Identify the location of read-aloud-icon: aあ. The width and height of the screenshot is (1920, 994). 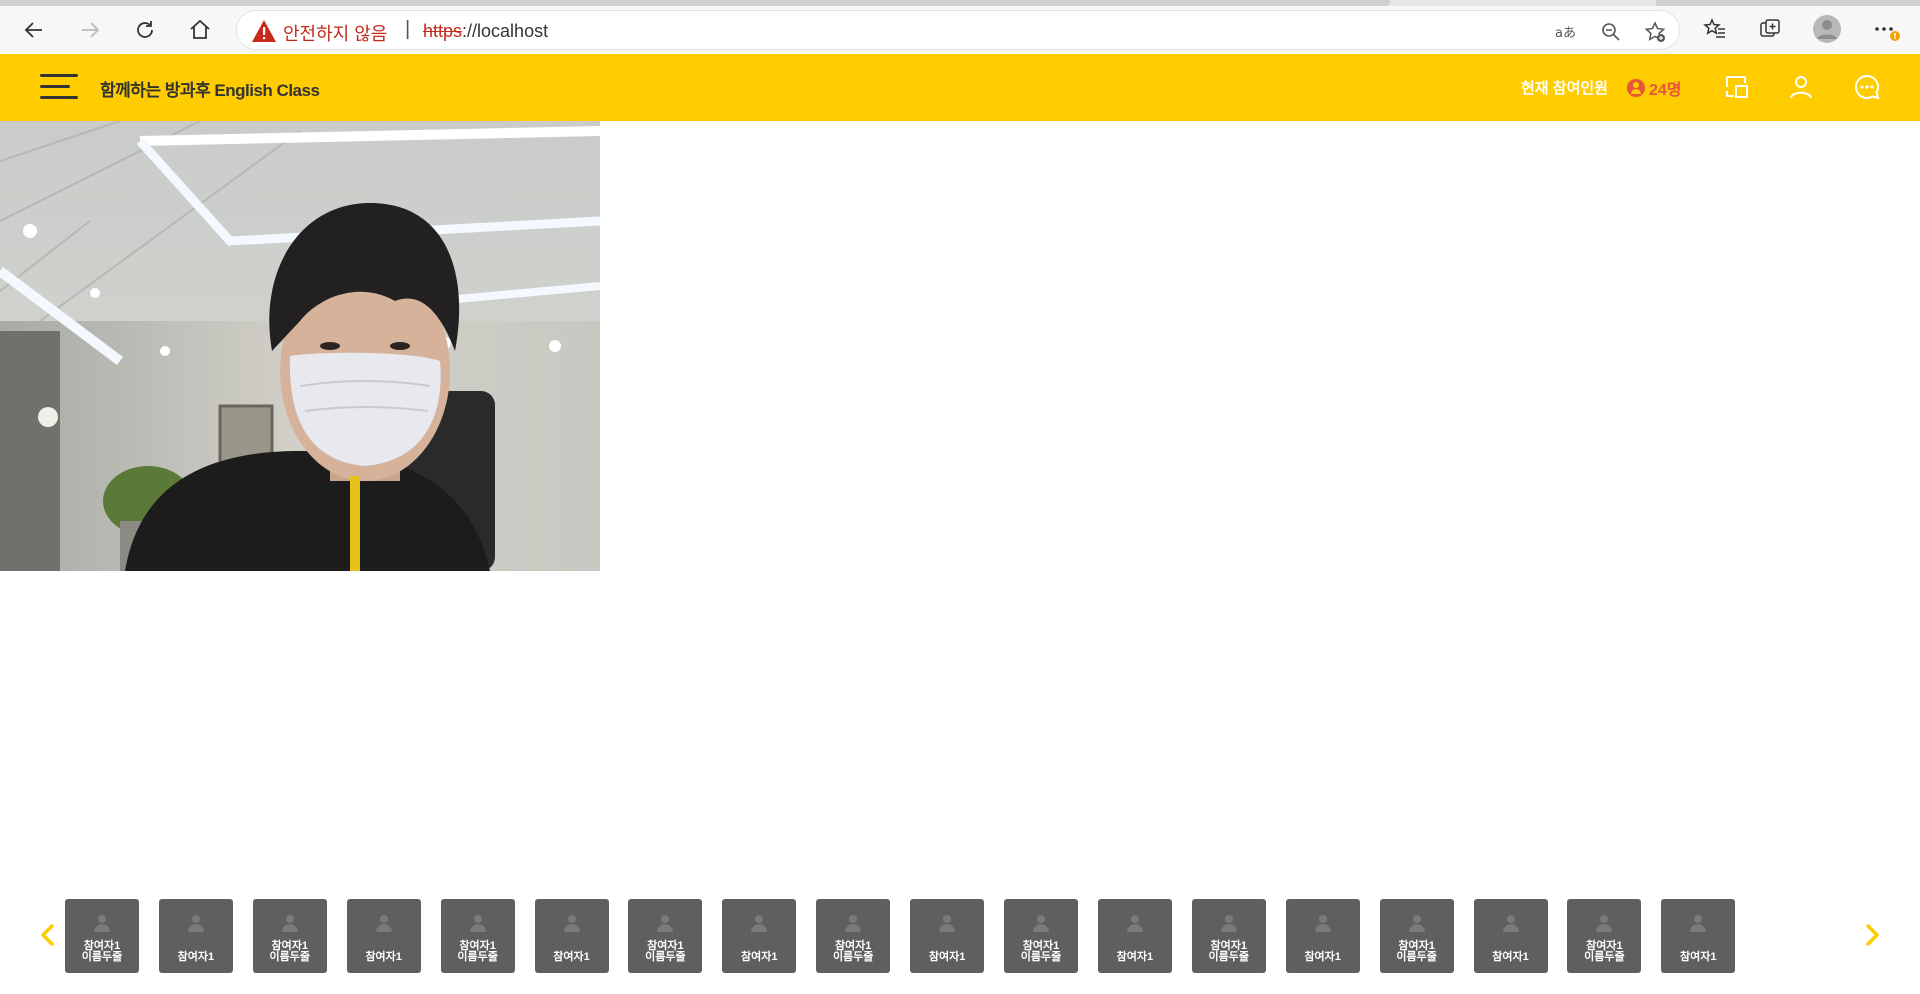
(1565, 32).